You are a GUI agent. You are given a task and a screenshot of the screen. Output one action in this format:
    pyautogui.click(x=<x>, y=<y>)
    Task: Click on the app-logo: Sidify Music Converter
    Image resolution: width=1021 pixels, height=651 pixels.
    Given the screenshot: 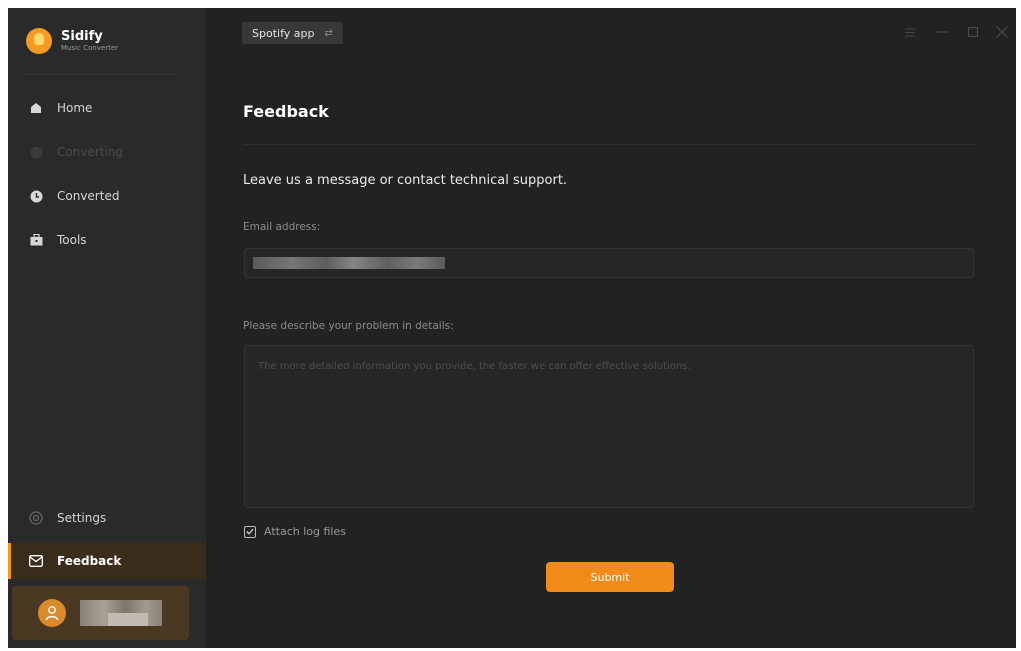 What is the action you would take?
    pyautogui.click(x=72, y=41)
    